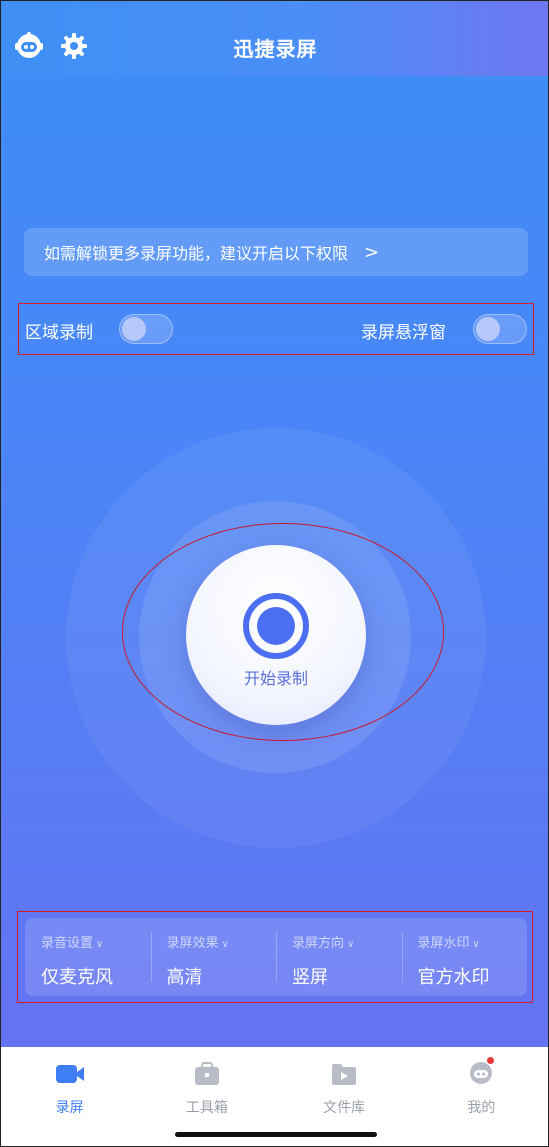 The height and width of the screenshot is (1147, 549). What do you see at coordinates (69, 1108) in the screenshot?
I see `nav-tab-label: 录屏` at bounding box center [69, 1108].